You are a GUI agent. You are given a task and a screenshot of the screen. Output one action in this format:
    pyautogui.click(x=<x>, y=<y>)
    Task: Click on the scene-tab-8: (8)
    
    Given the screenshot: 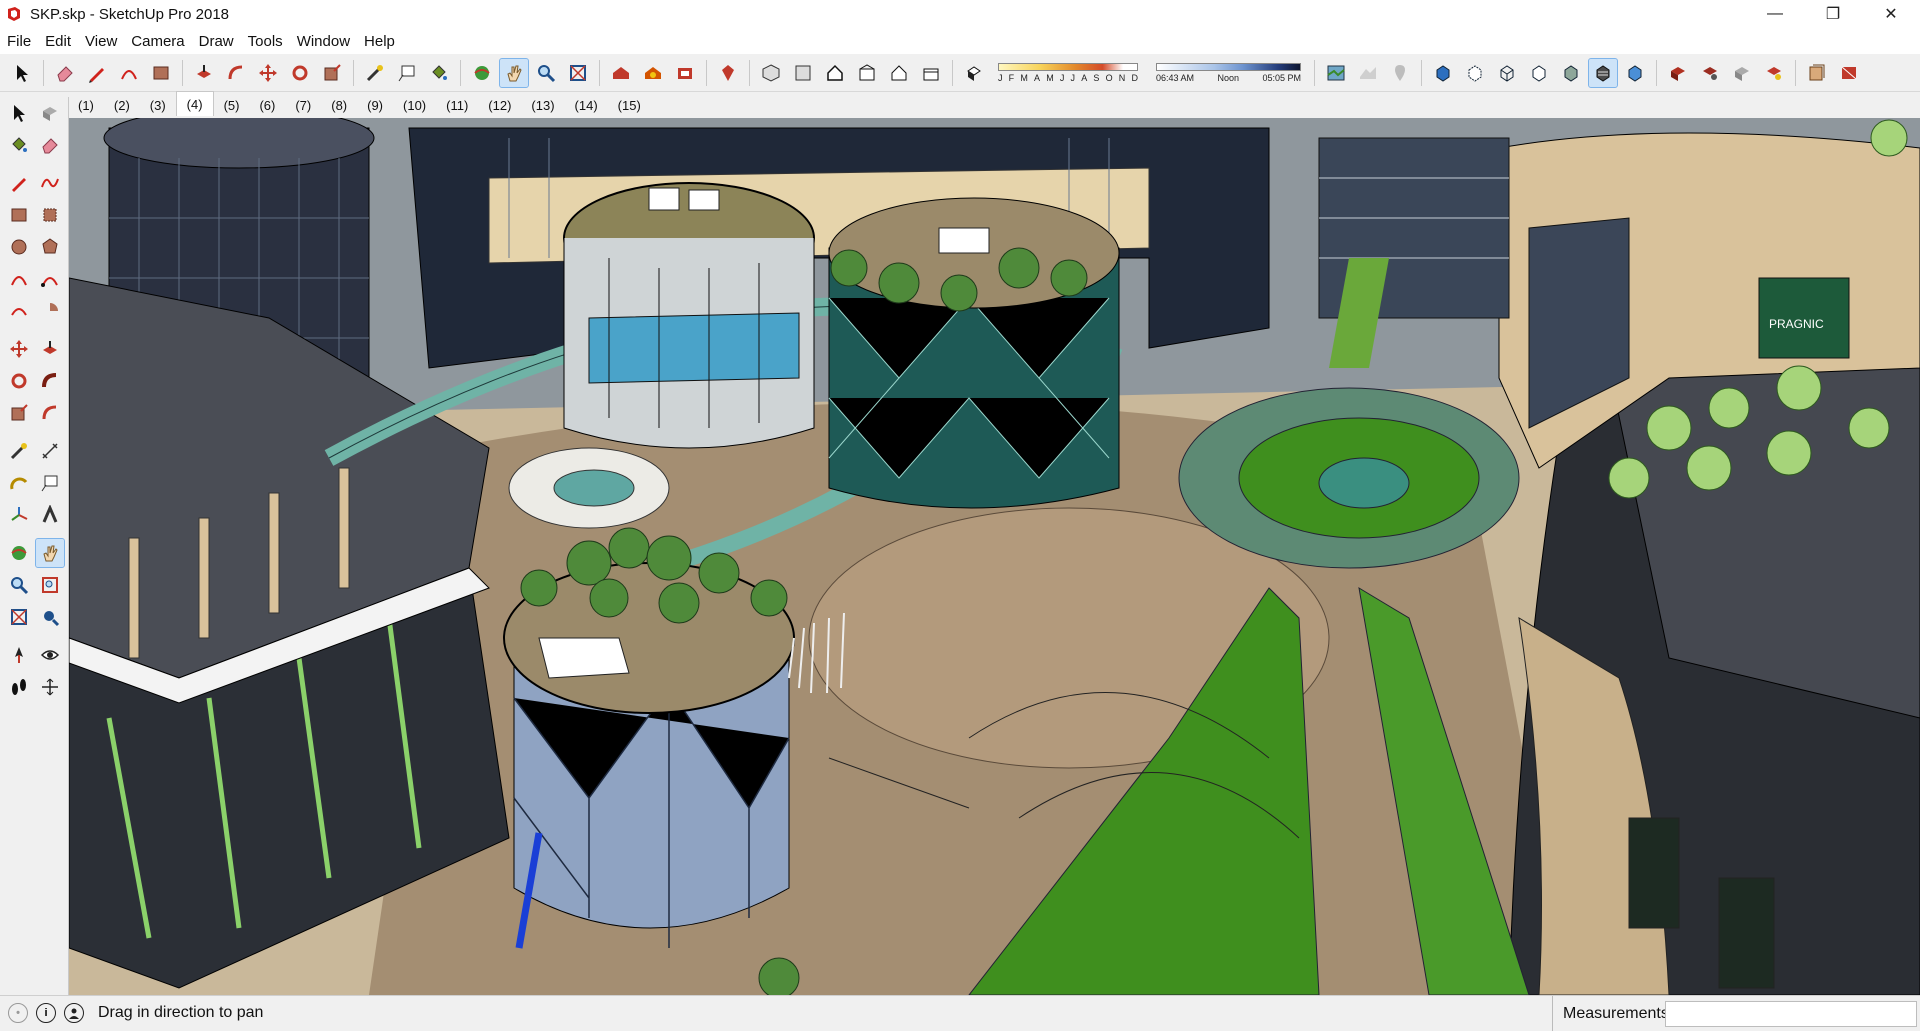 What is the action you would take?
    pyautogui.click(x=339, y=105)
    